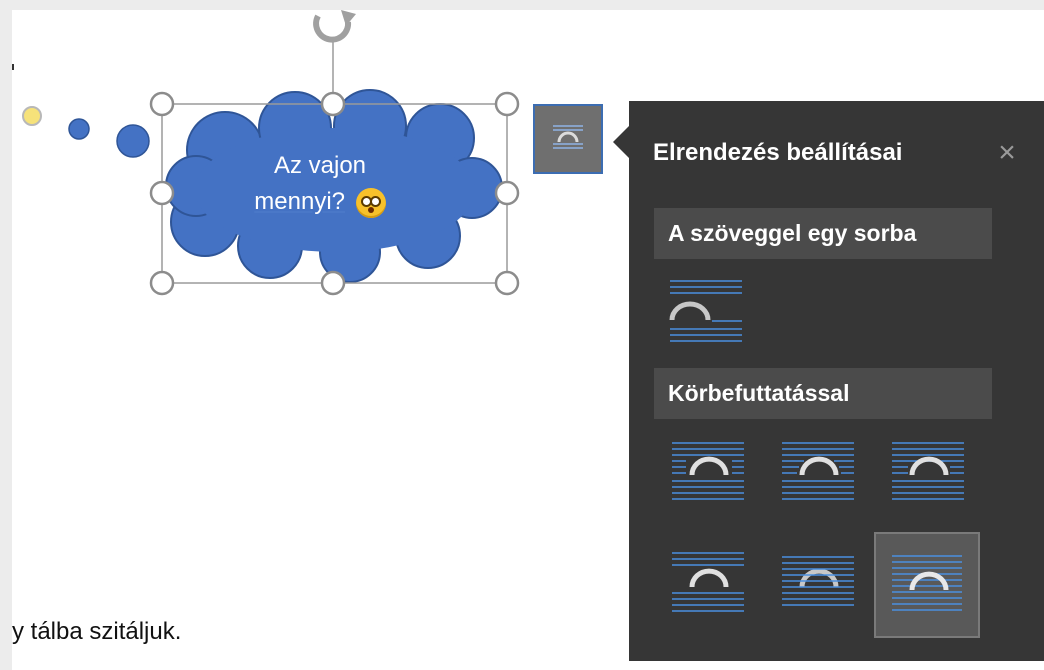 Image resolution: width=1044 pixels, height=670 pixels. I want to click on wrap-tight-option, so click(817, 482).